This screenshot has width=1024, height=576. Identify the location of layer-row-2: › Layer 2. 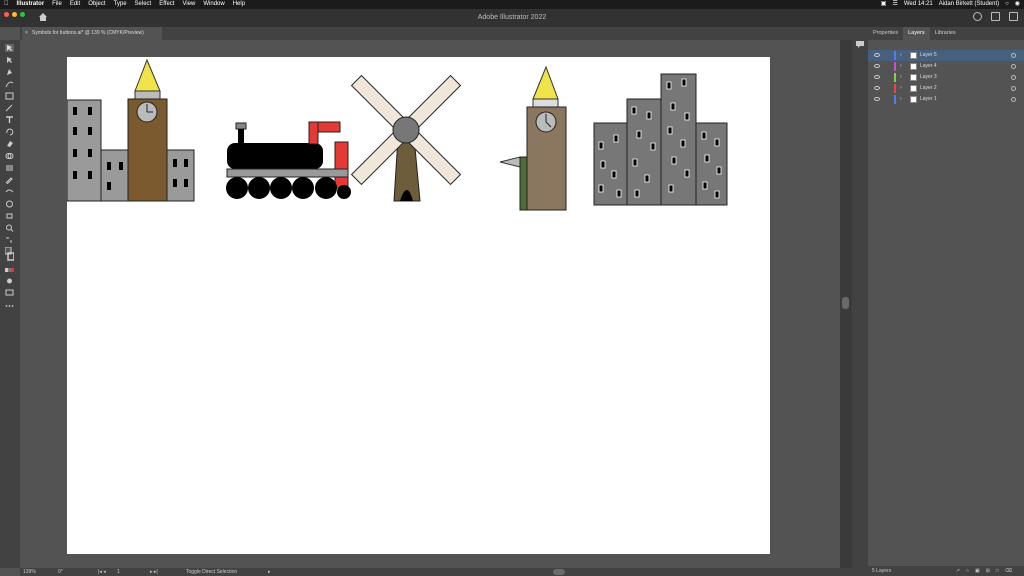
(946, 88).